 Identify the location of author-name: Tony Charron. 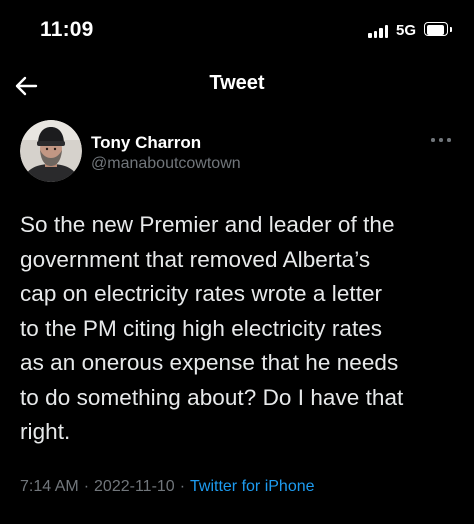
(146, 143).